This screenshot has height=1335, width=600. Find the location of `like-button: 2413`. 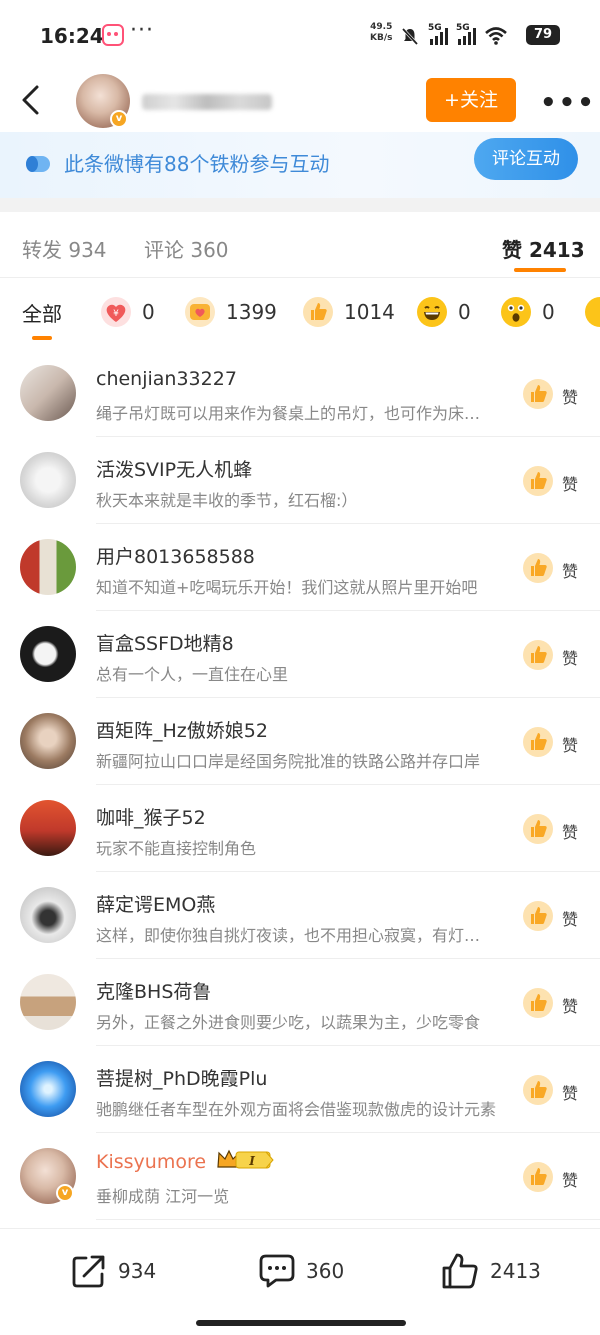

like-button: 2413 is located at coordinates (490, 1271).